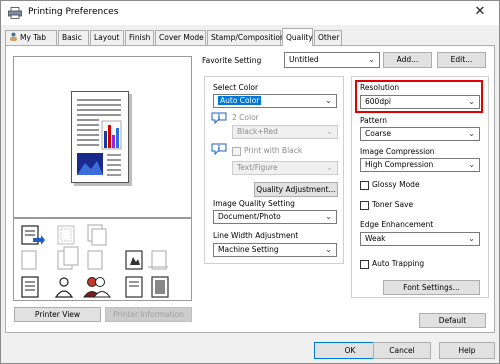 This screenshot has height=364, width=500. What do you see at coordinates (31, 37) in the screenshot?
I see `tab-my-tab: My Tab` at bounding box center [31, 37].